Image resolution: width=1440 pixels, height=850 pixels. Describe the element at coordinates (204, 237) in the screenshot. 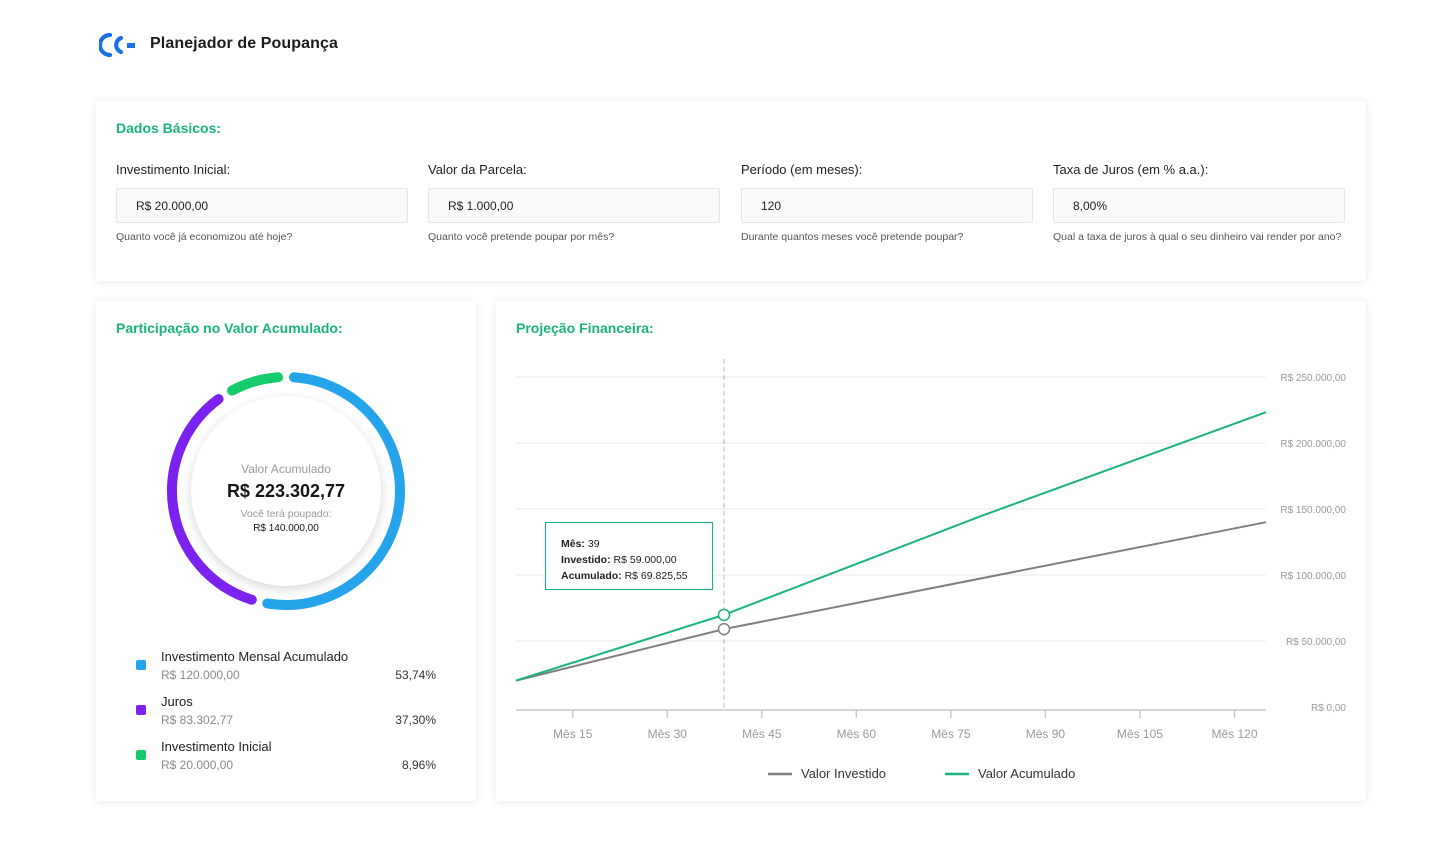

I see `initial-investment-help: Quanto você já economizou até hoje?` at that location.